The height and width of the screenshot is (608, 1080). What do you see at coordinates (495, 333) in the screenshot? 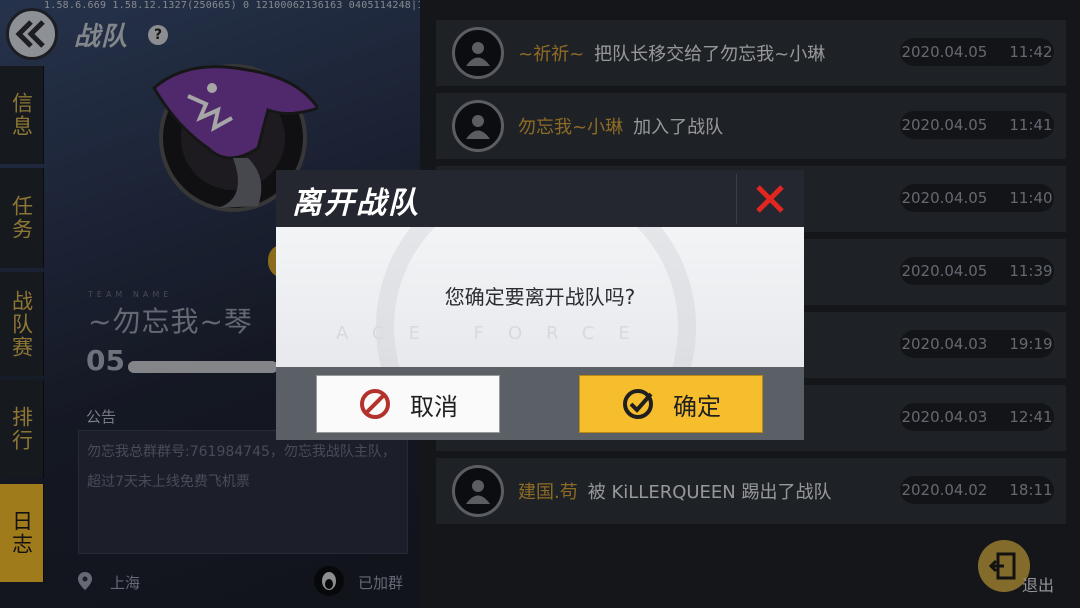
I see `dialog-watermark: ACE FORCE` at bounding box center [495, 333].